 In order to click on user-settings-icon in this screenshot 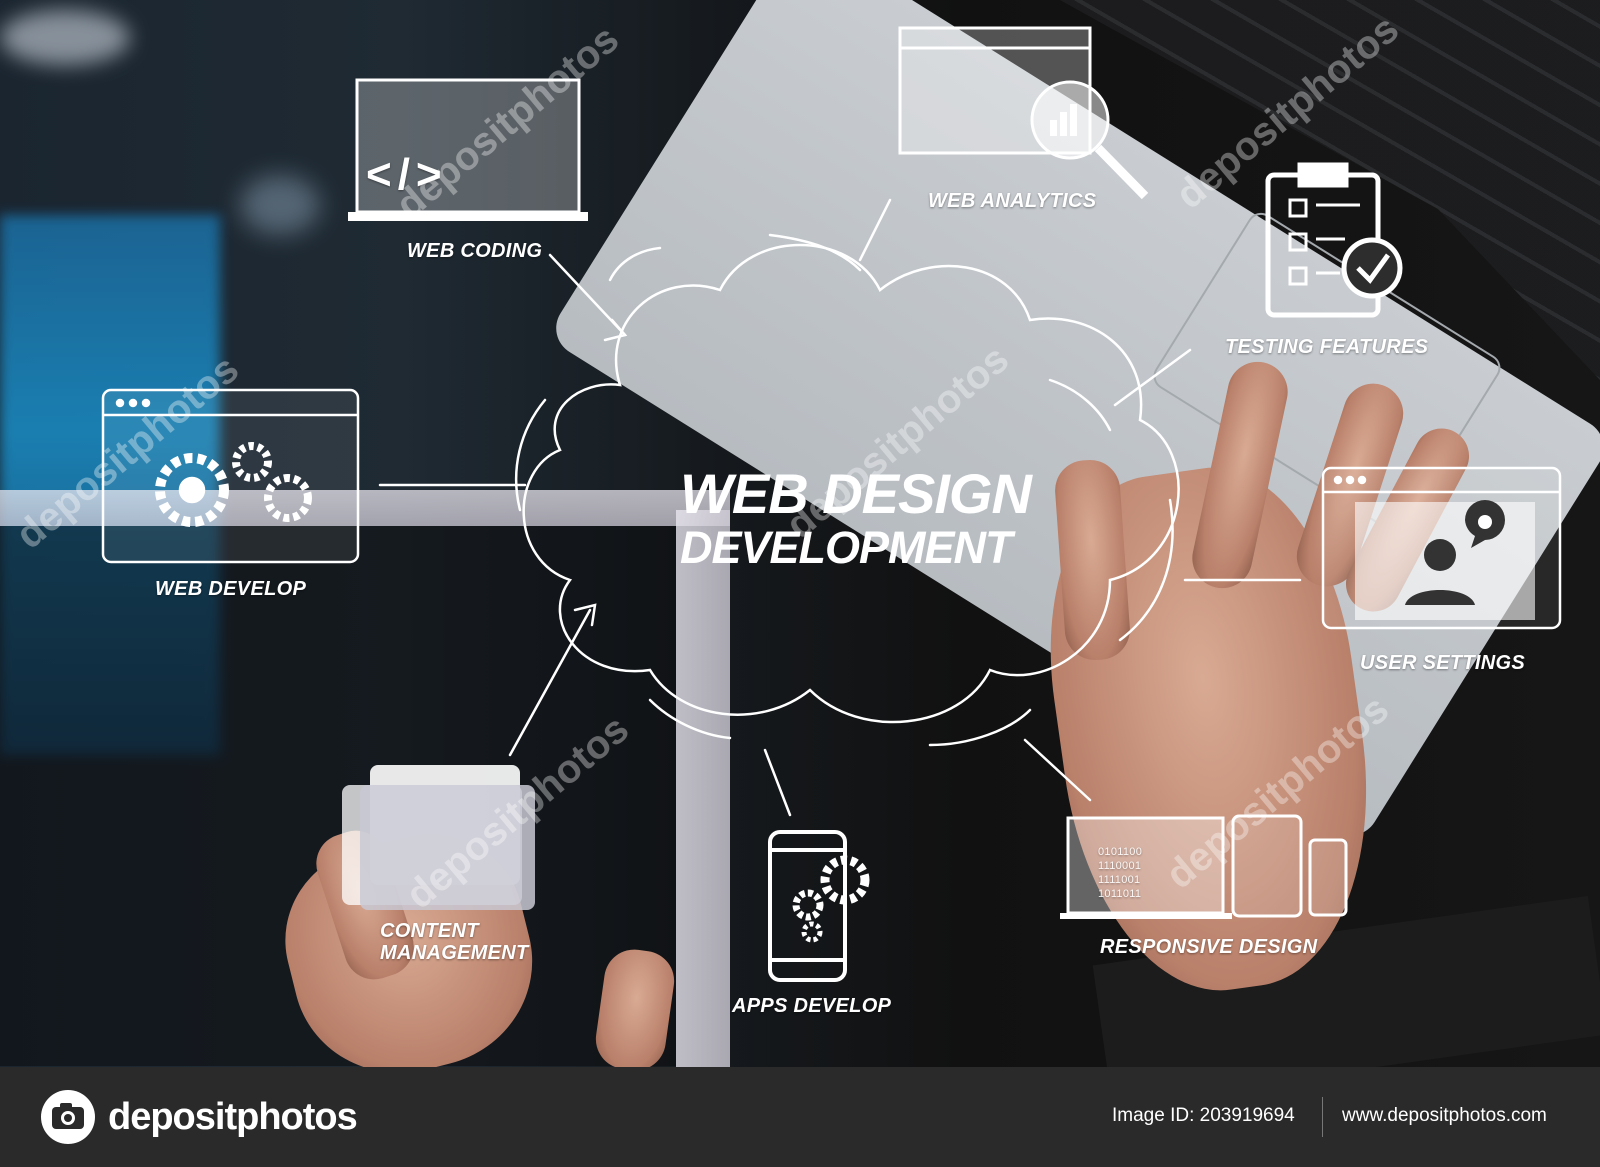, I will do `click(1441, 548)`.